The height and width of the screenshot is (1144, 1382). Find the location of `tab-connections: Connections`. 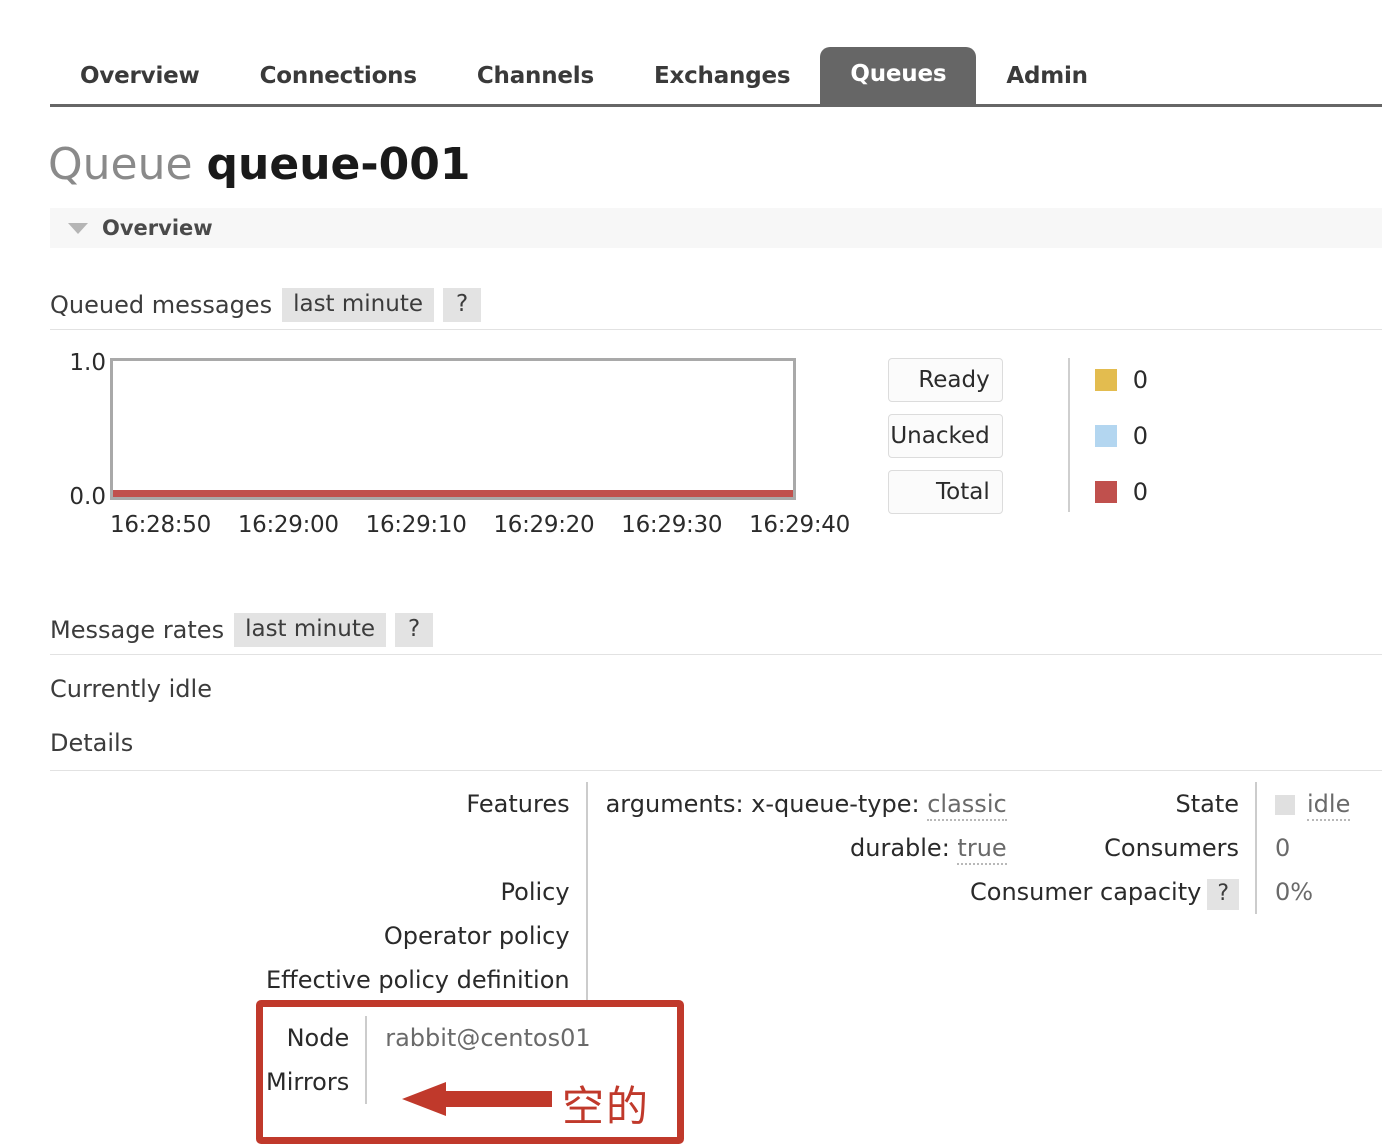

tab-connections: Connections is located at coordinates (338, 77).